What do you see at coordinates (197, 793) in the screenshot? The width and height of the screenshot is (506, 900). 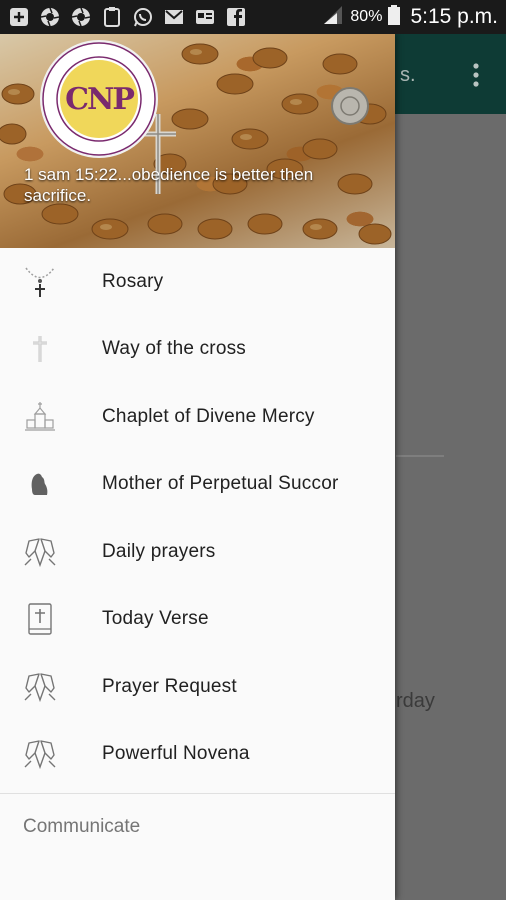 I see `section-divider` at bounding box center [197, 793].